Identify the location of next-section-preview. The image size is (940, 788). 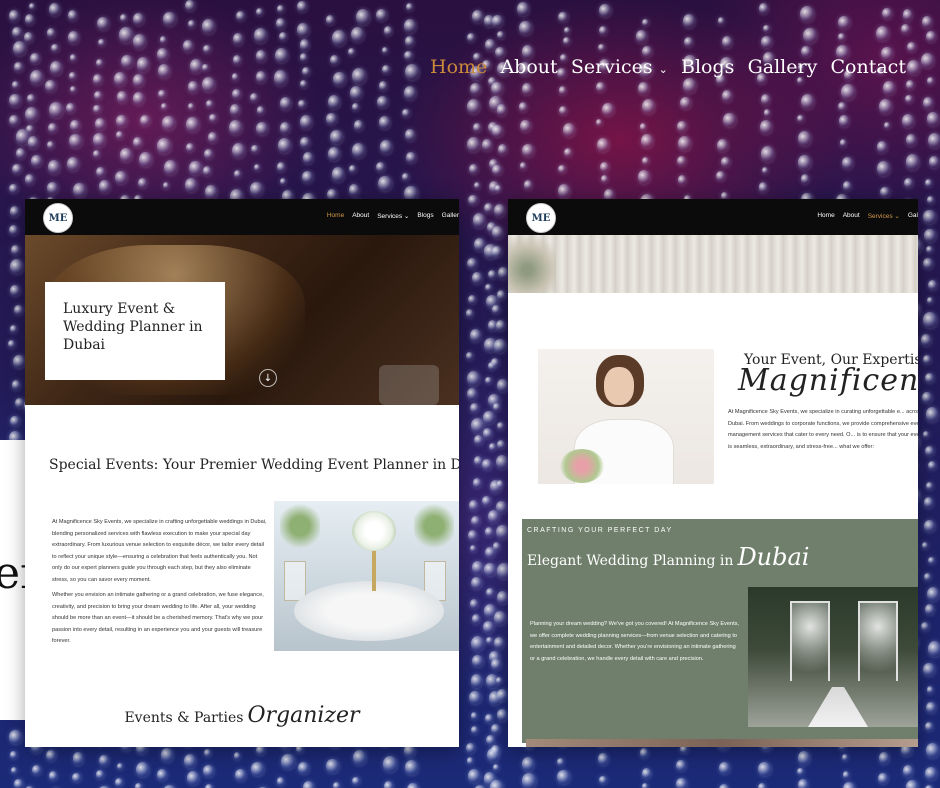
(722, 743).